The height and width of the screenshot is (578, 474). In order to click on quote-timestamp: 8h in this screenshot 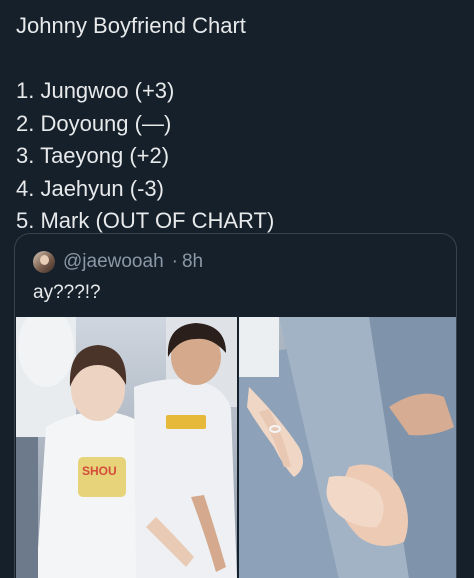, I will do `click(192, 262)`.